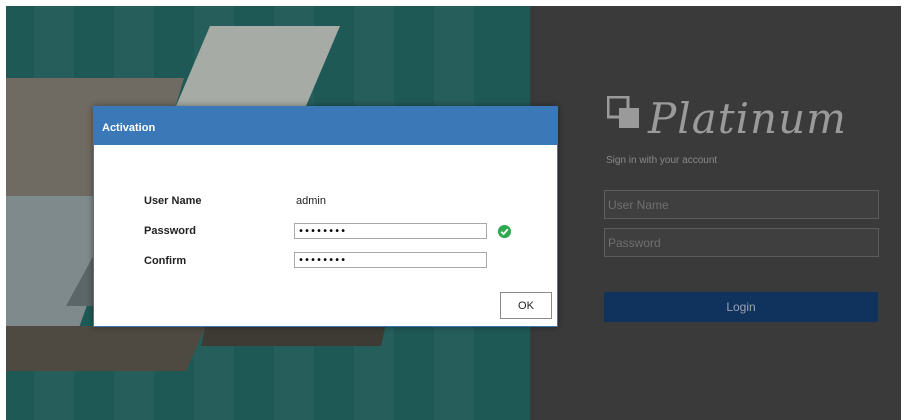 The image size is (907, 420). What do you see at coordinates (325, 126) in the screenshot?
I see `dialog-title: Activation` at bounding box center [325, 126].